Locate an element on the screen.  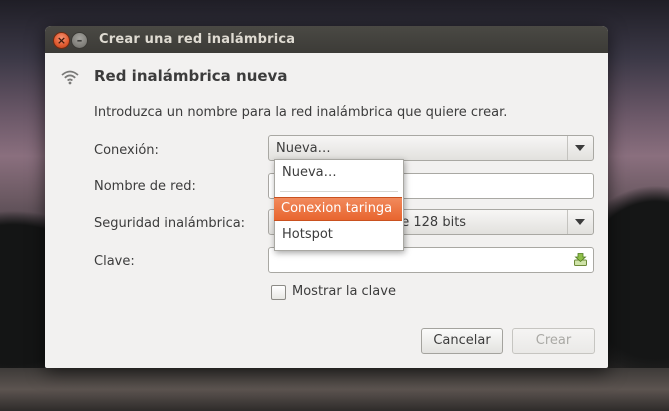
dropdown-separator is located at coordinates (339, 191).